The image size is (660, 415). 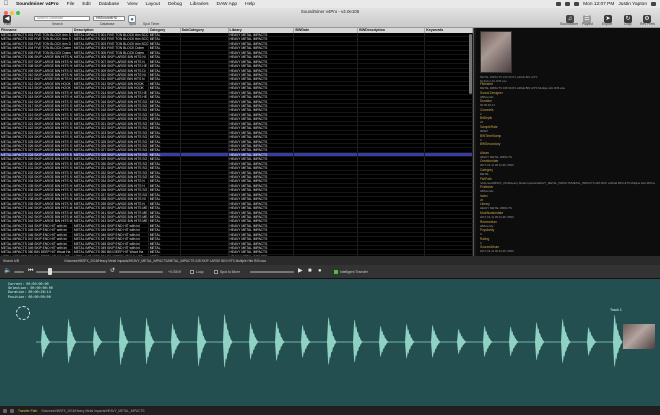 I want to click on metadata-field: Channels 2, so click(x=567, y=112).